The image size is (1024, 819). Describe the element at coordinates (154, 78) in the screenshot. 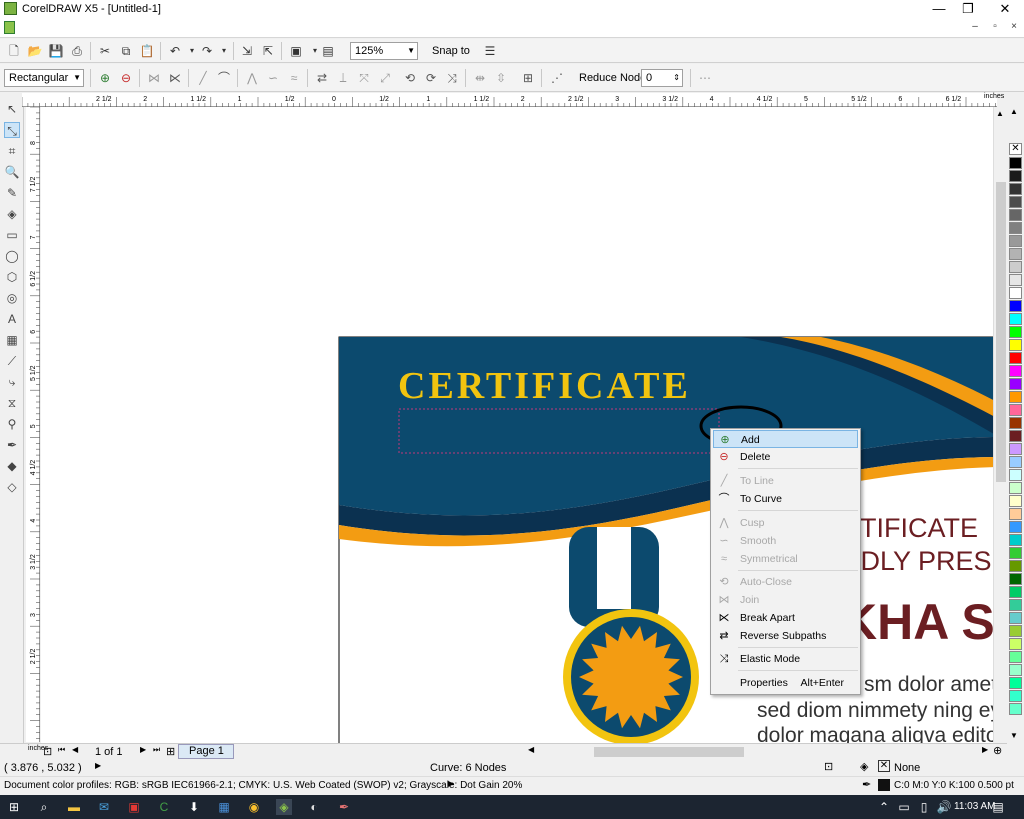

I see `join-nodes-icon: ⋈` at that location.